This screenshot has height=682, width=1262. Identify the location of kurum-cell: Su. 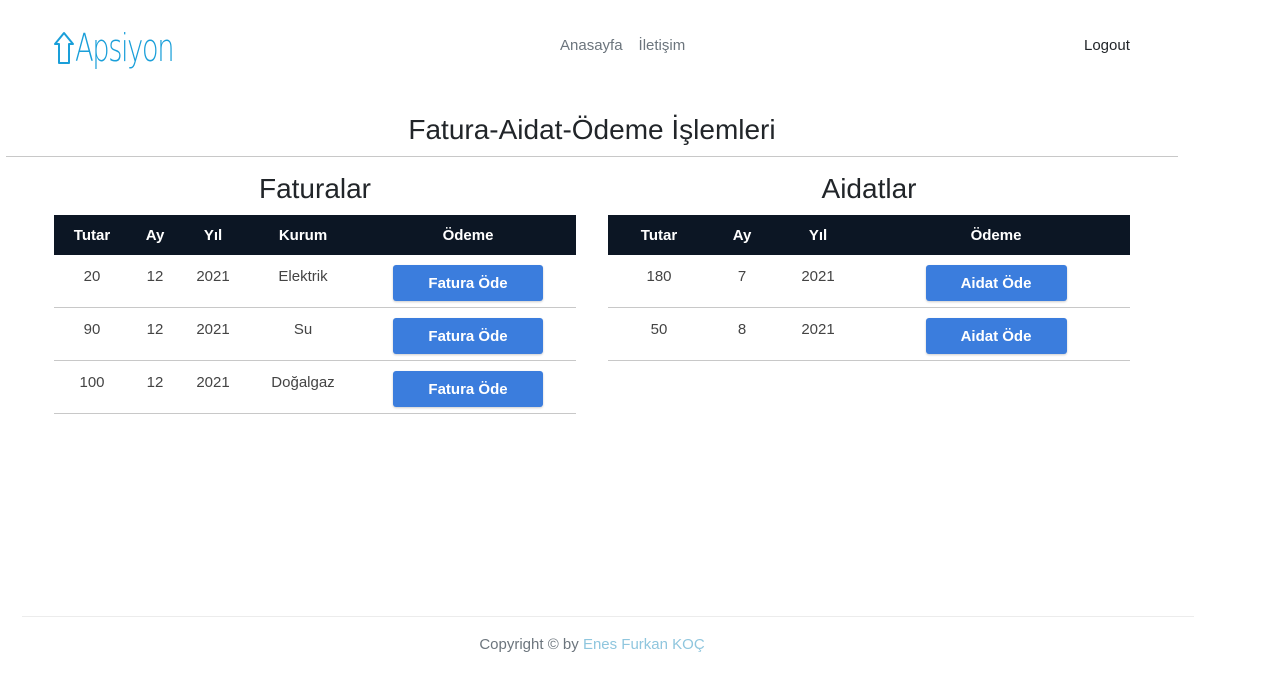
(303, 329).